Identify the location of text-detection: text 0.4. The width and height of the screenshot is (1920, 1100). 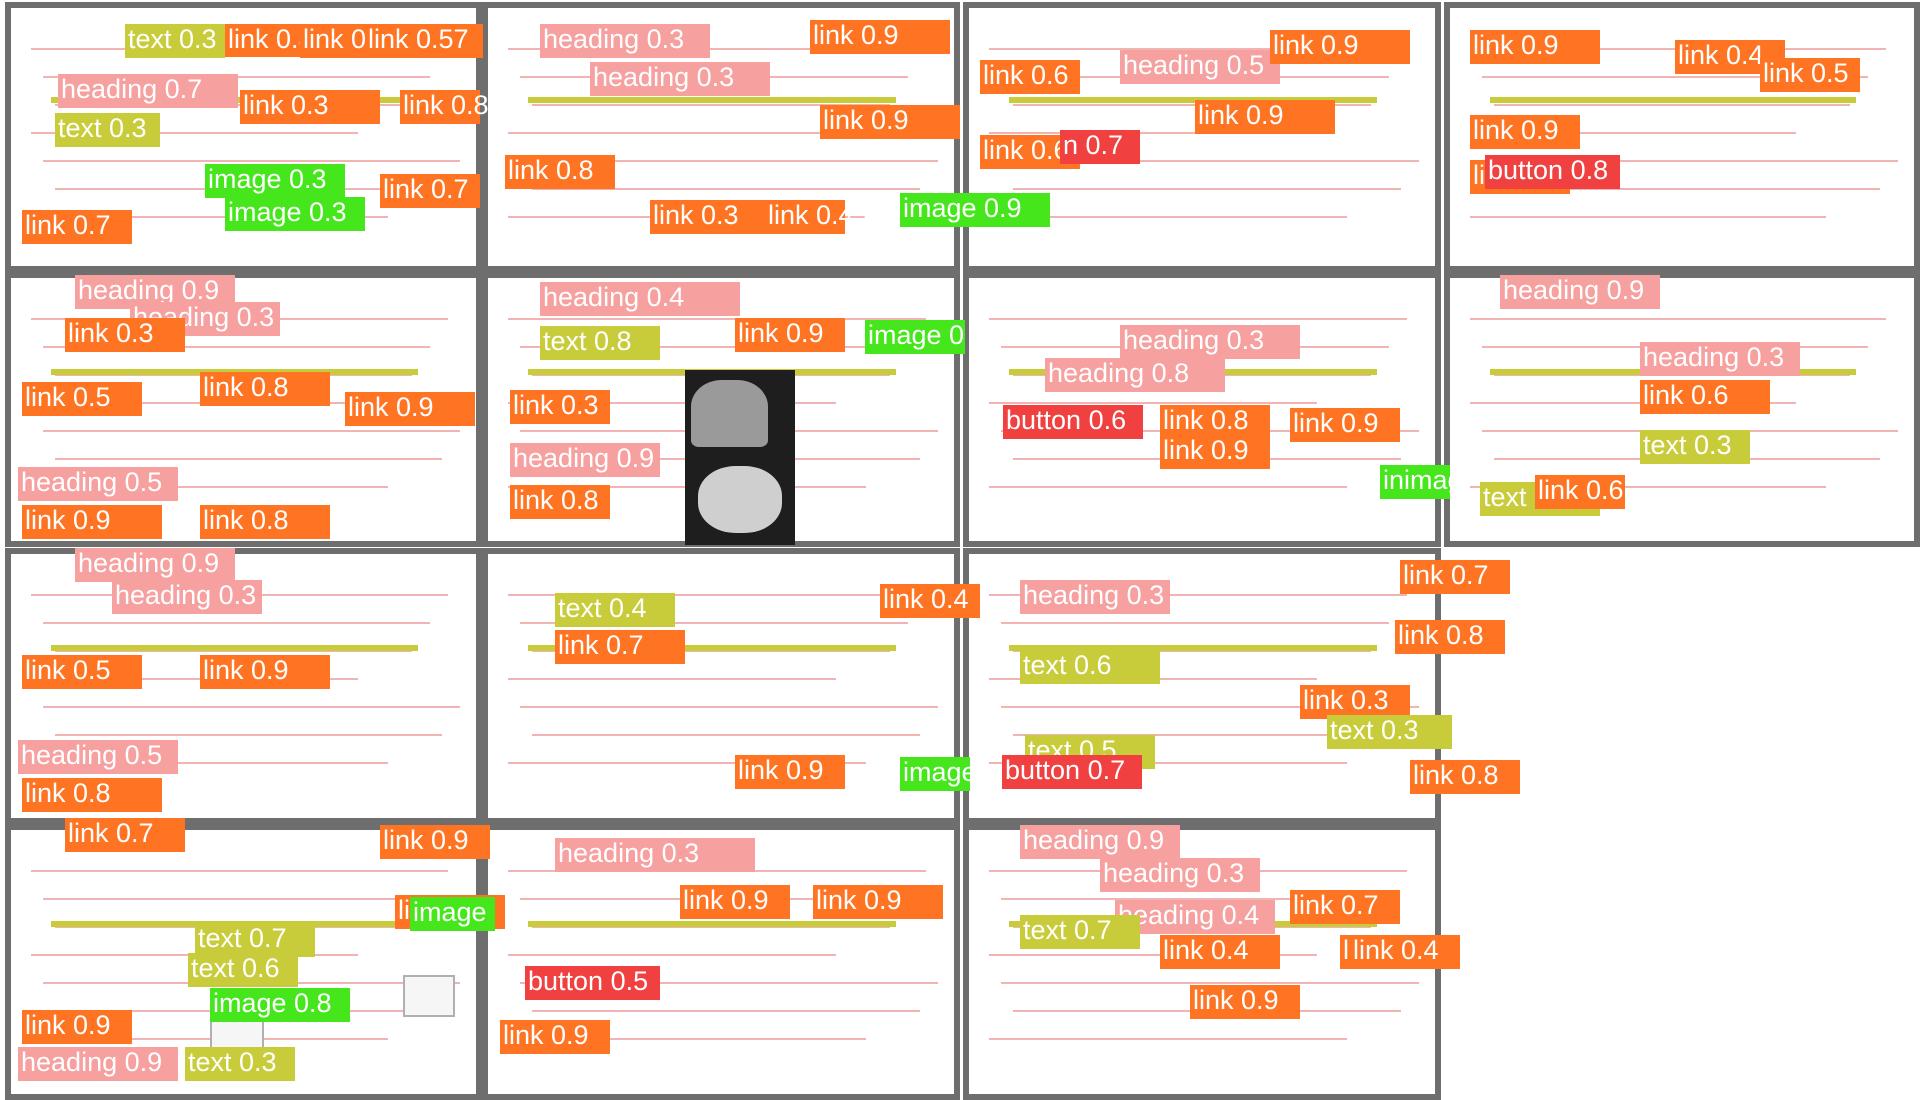
(615, 610).